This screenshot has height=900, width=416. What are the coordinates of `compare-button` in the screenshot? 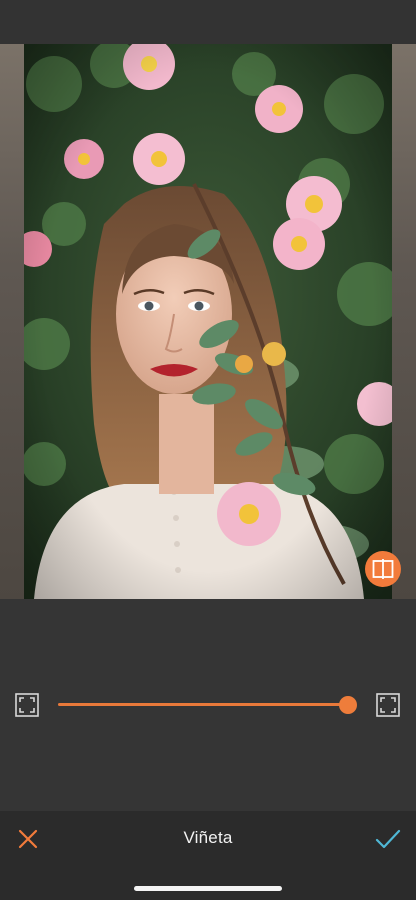 It's located at (383, 569).